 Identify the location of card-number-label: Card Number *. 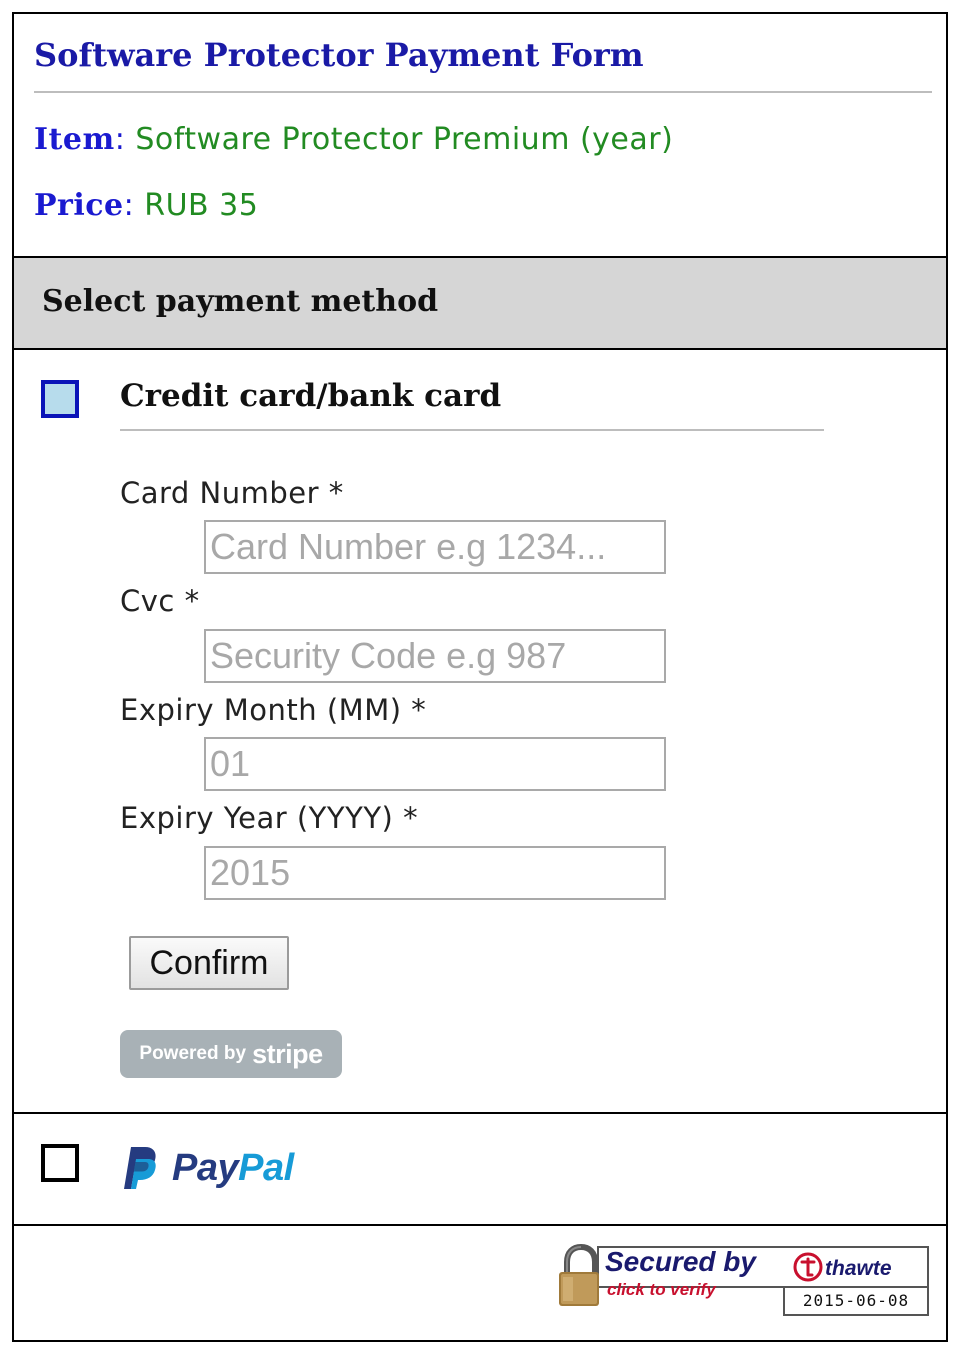
(232, 493).